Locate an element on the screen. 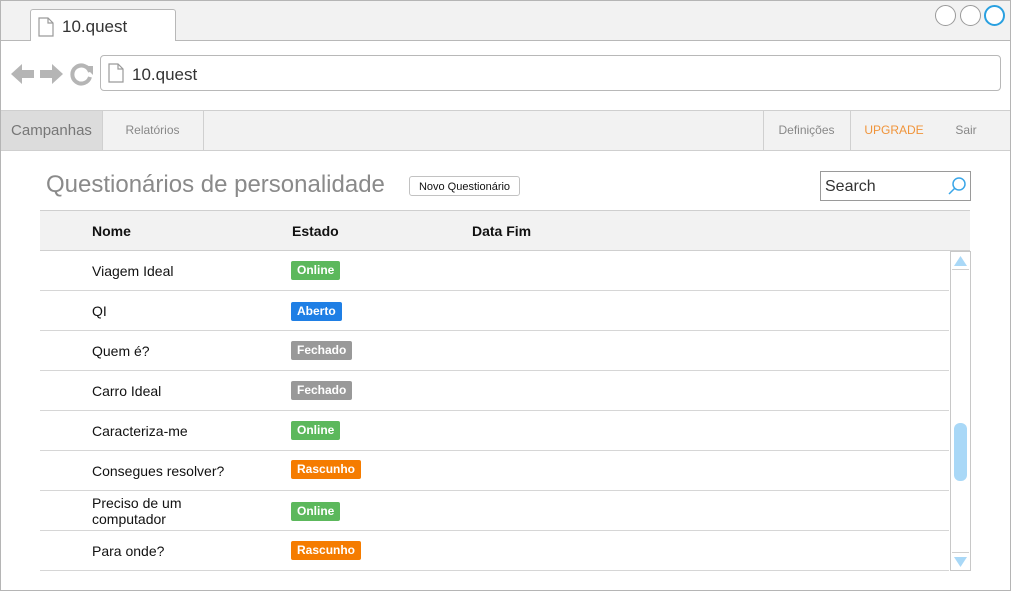 This screenshot has height=591, width=1011. search-icon is located at coordinates (957, 188).